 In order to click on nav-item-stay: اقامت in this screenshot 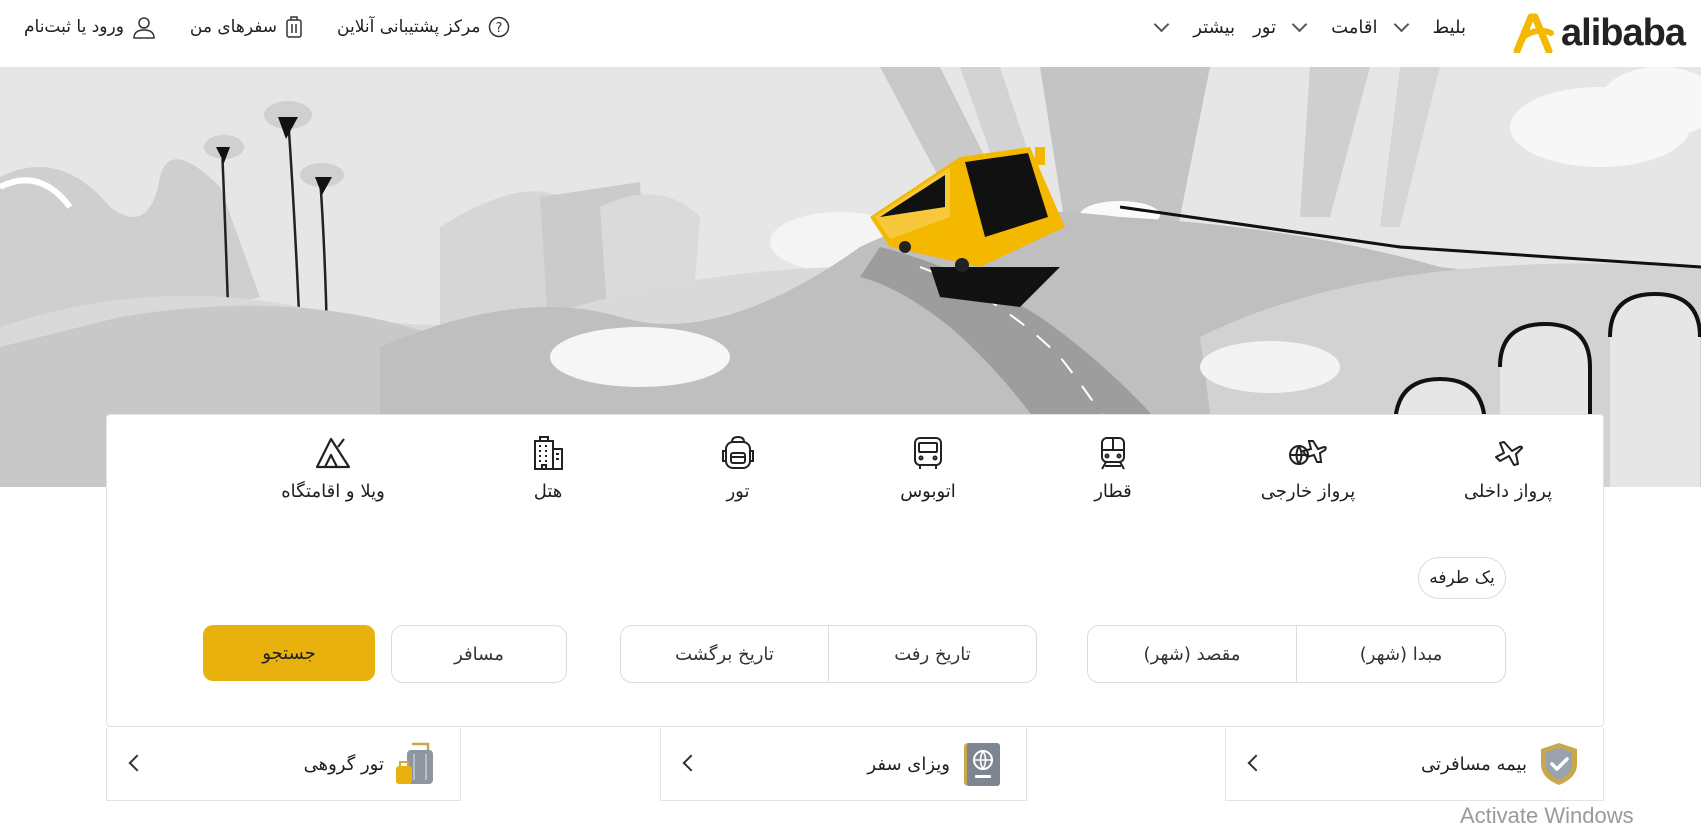, I will do `click(1334, 27)`.